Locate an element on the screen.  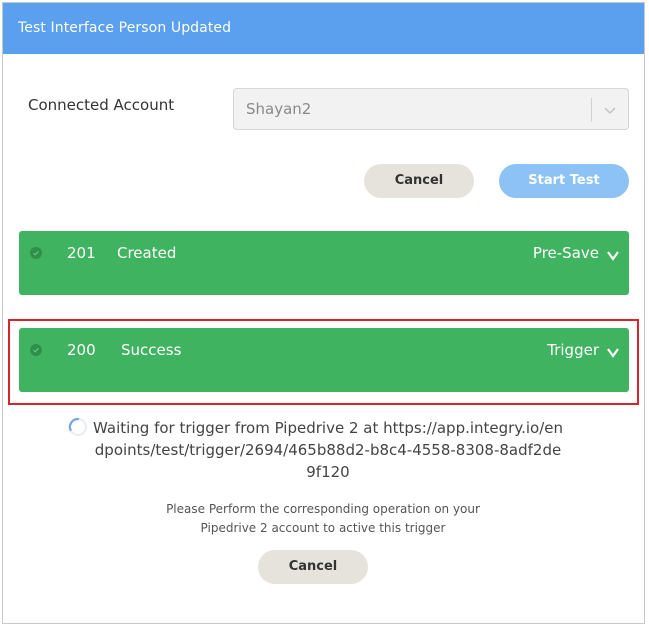
connected-account-label: Connected Account is located at coordinates (101, 105).